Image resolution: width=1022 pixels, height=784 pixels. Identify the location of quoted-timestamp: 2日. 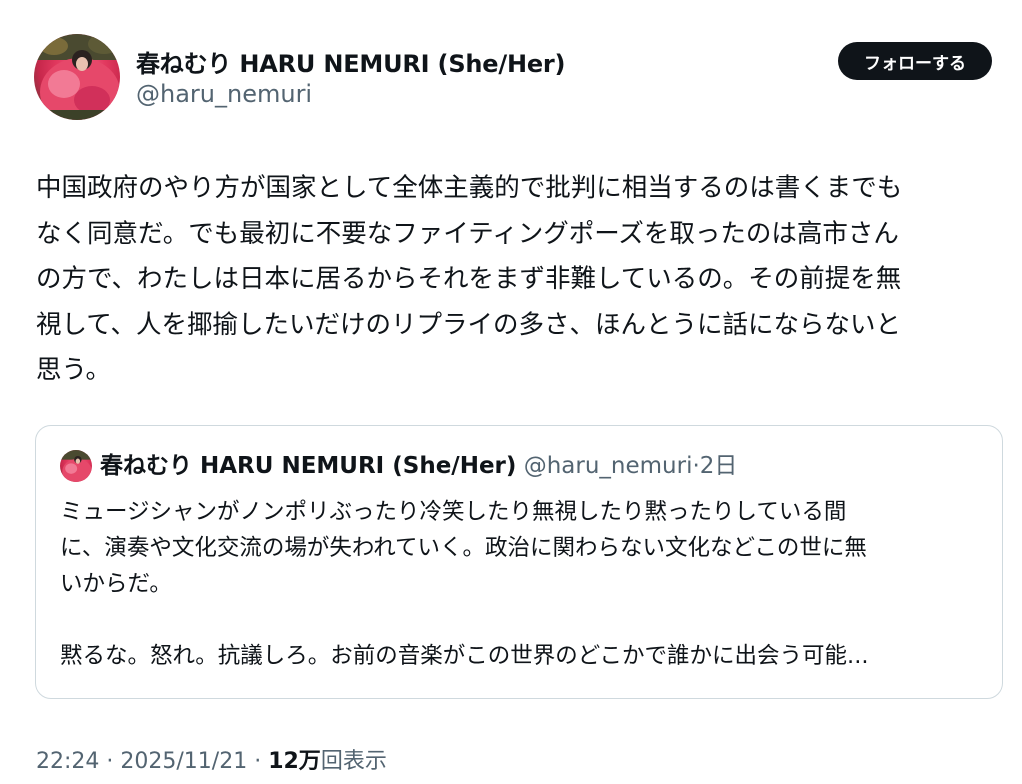
(719, 466).